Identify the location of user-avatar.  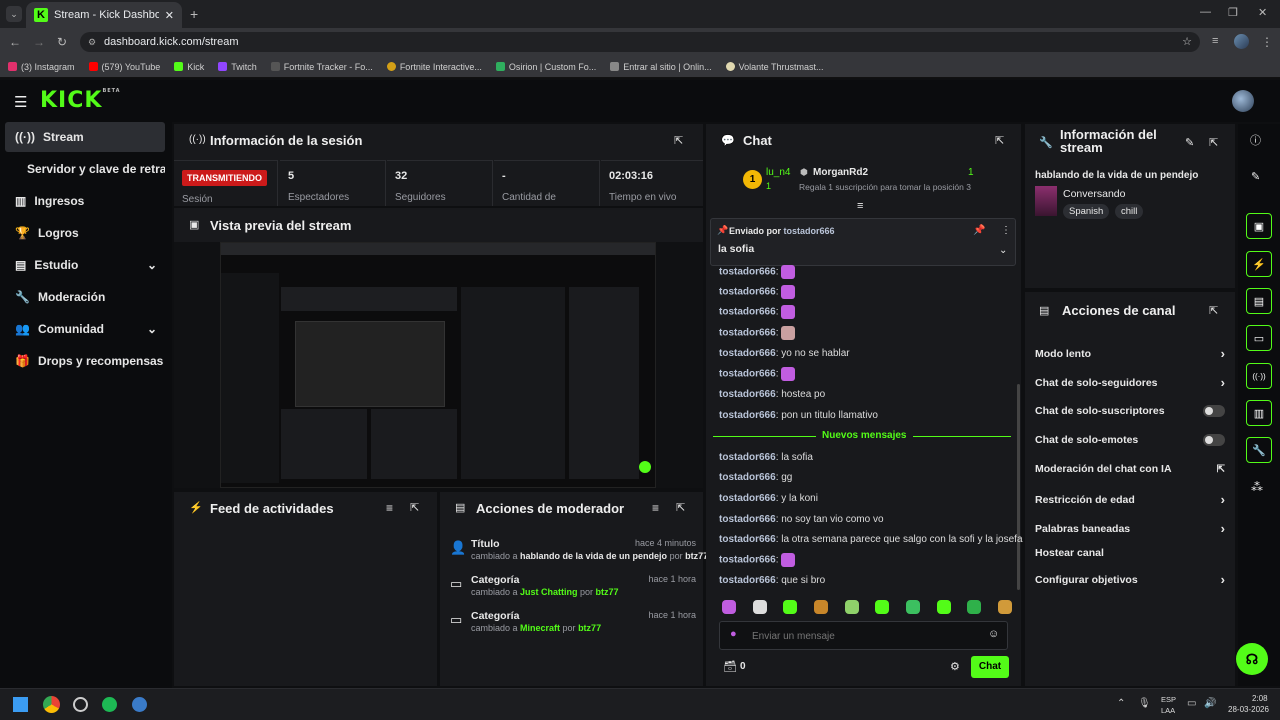
(1243, 101).